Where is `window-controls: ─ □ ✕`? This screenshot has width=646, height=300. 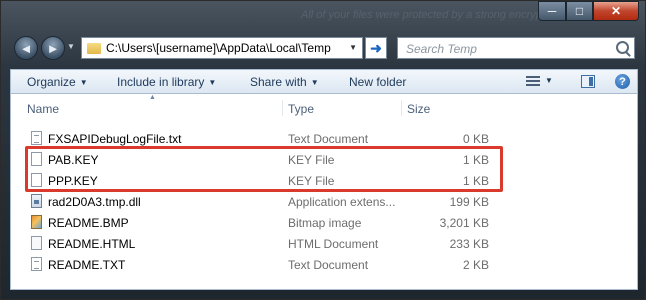
window-controls: ─ □ ✕ is located at coordinates (588, 11).